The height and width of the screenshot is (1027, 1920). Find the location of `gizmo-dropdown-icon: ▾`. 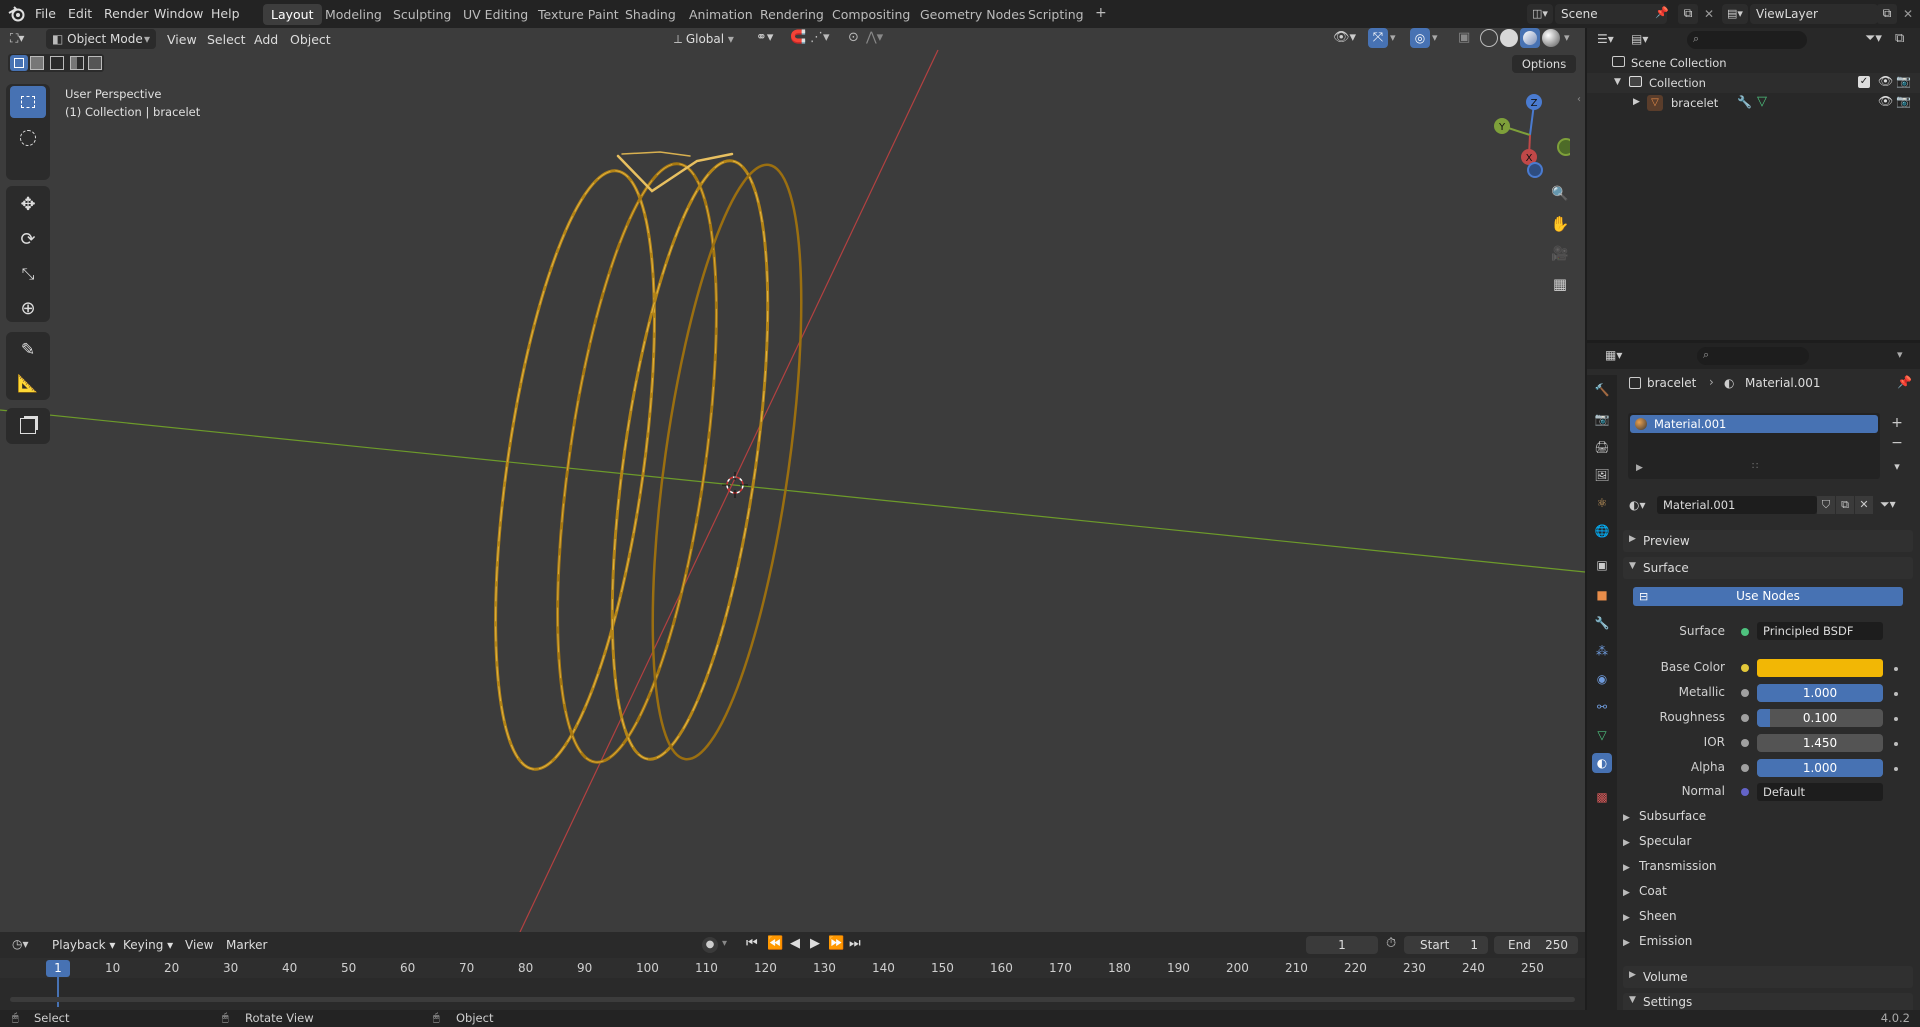

gizmo-dropdown-icon: ▾ is located at coordinates (1393, 37).